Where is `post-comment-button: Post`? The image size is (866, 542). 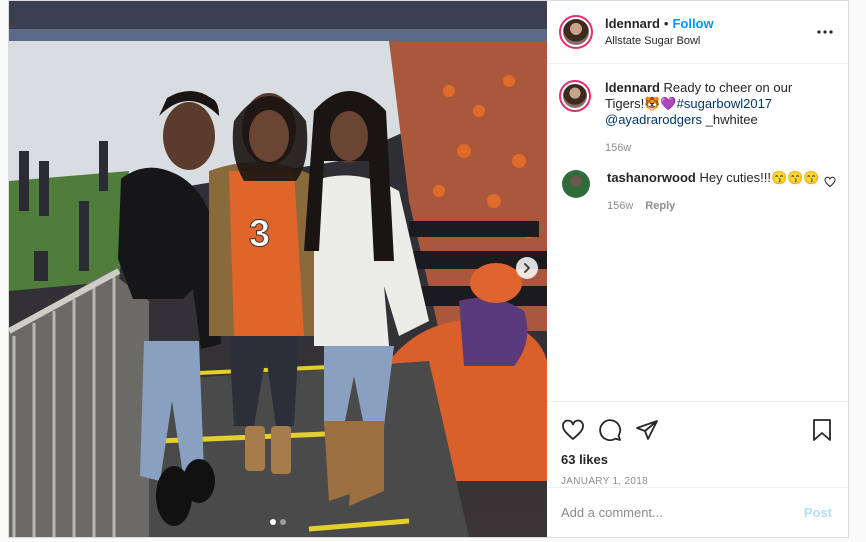
post-comment-button: Post is located at coordinates (818, 512).